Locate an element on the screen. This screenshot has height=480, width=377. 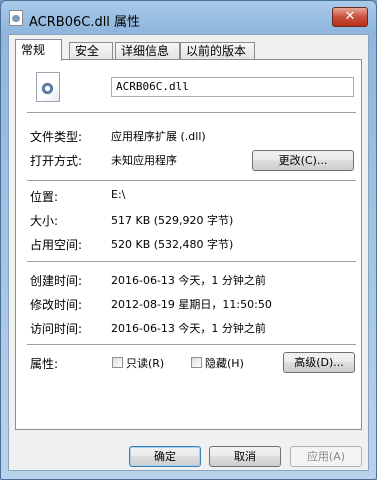
size-on-disk-value: 520 KB (532,480 字节) is located at coordinates (172, 244).